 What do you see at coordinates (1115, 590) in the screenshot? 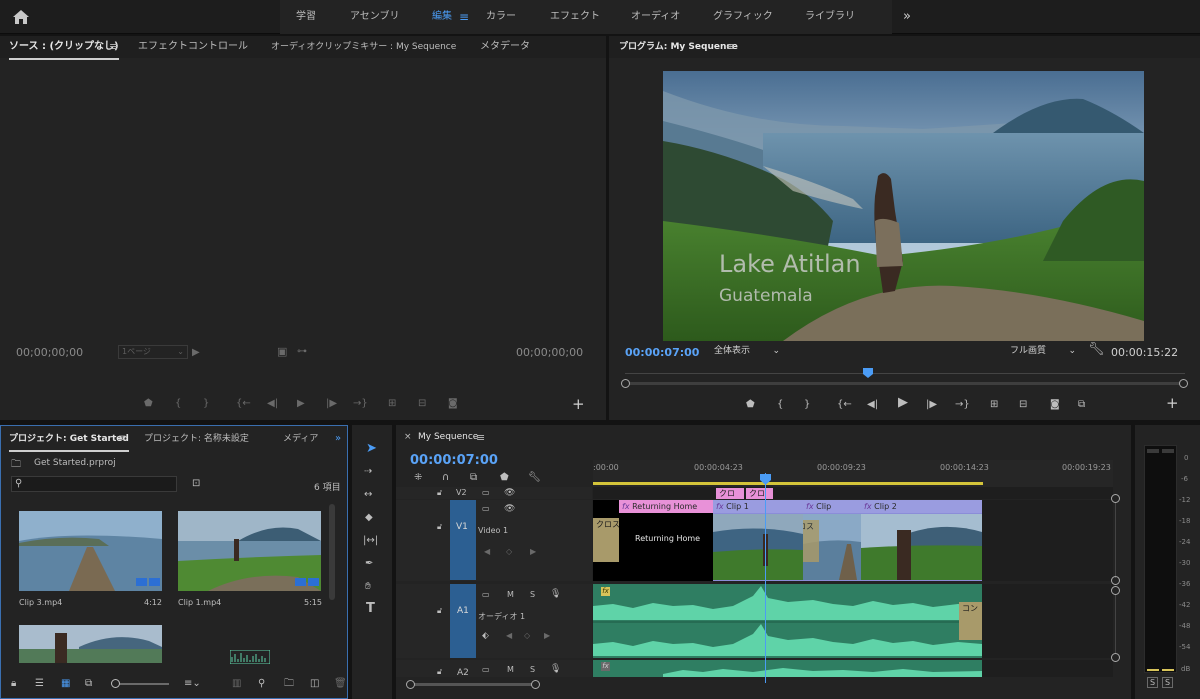
I see `a-scroll-handle-top` at bounding box center [1115, 590].